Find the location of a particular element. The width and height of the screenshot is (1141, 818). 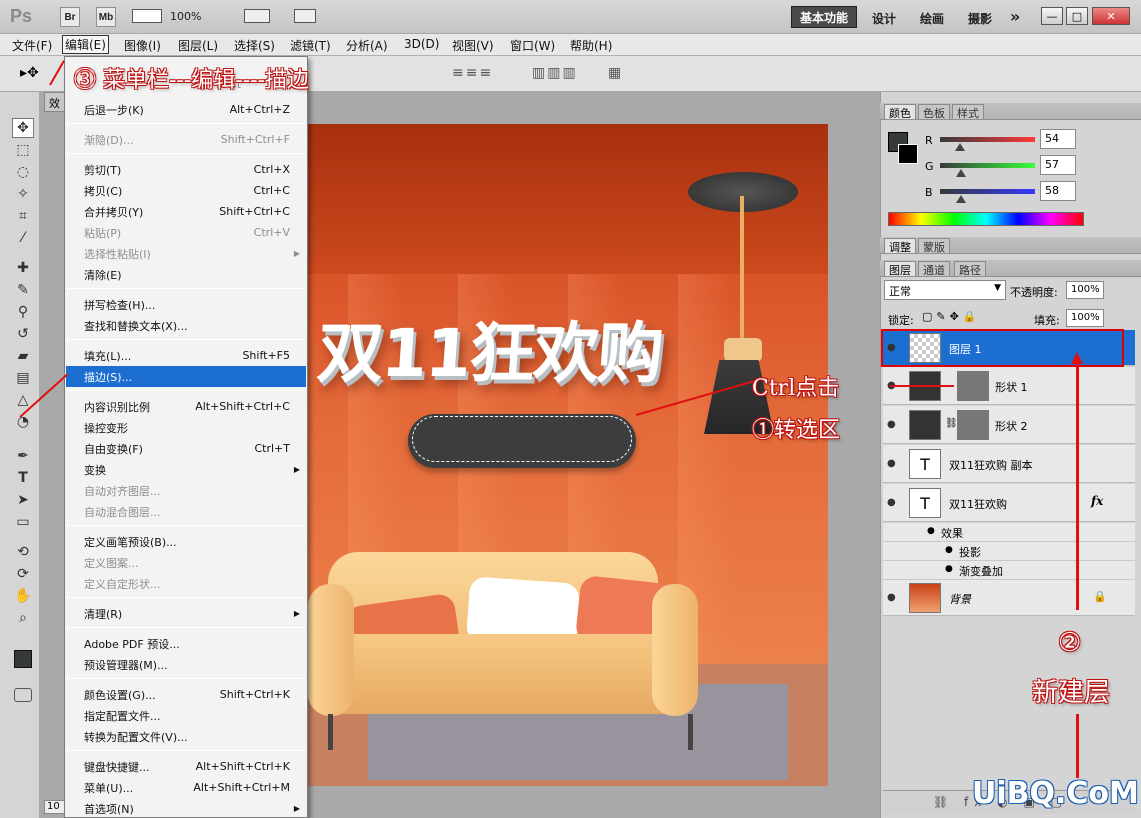

layer-row: ● ⛓ 形状 2 is located at coordinates (1009, 425).